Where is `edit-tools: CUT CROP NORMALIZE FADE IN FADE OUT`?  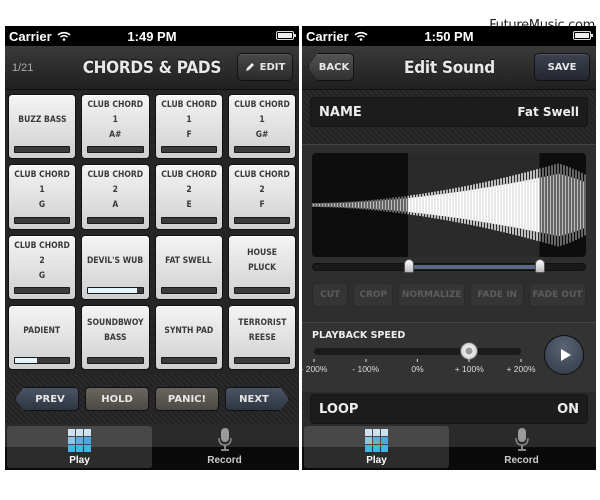 edit-tools: CUT CROP NORMALIZE FADE IN FADE OUT is located at coordinates (449, 295).